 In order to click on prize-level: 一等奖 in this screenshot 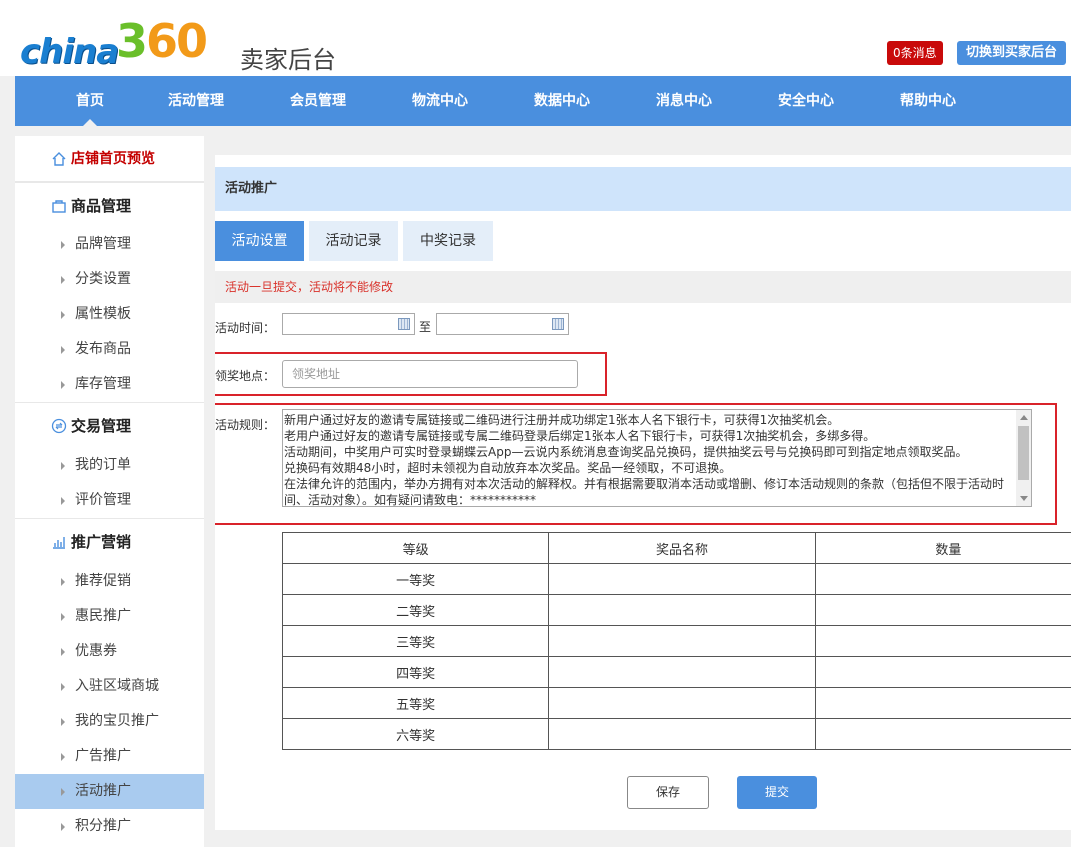, I will do `click(415, 579)`.